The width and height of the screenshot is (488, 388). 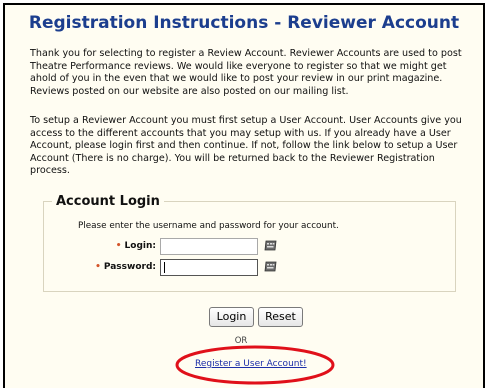 I want to click on login-label-text: Login:, so click(x=140, y=246).